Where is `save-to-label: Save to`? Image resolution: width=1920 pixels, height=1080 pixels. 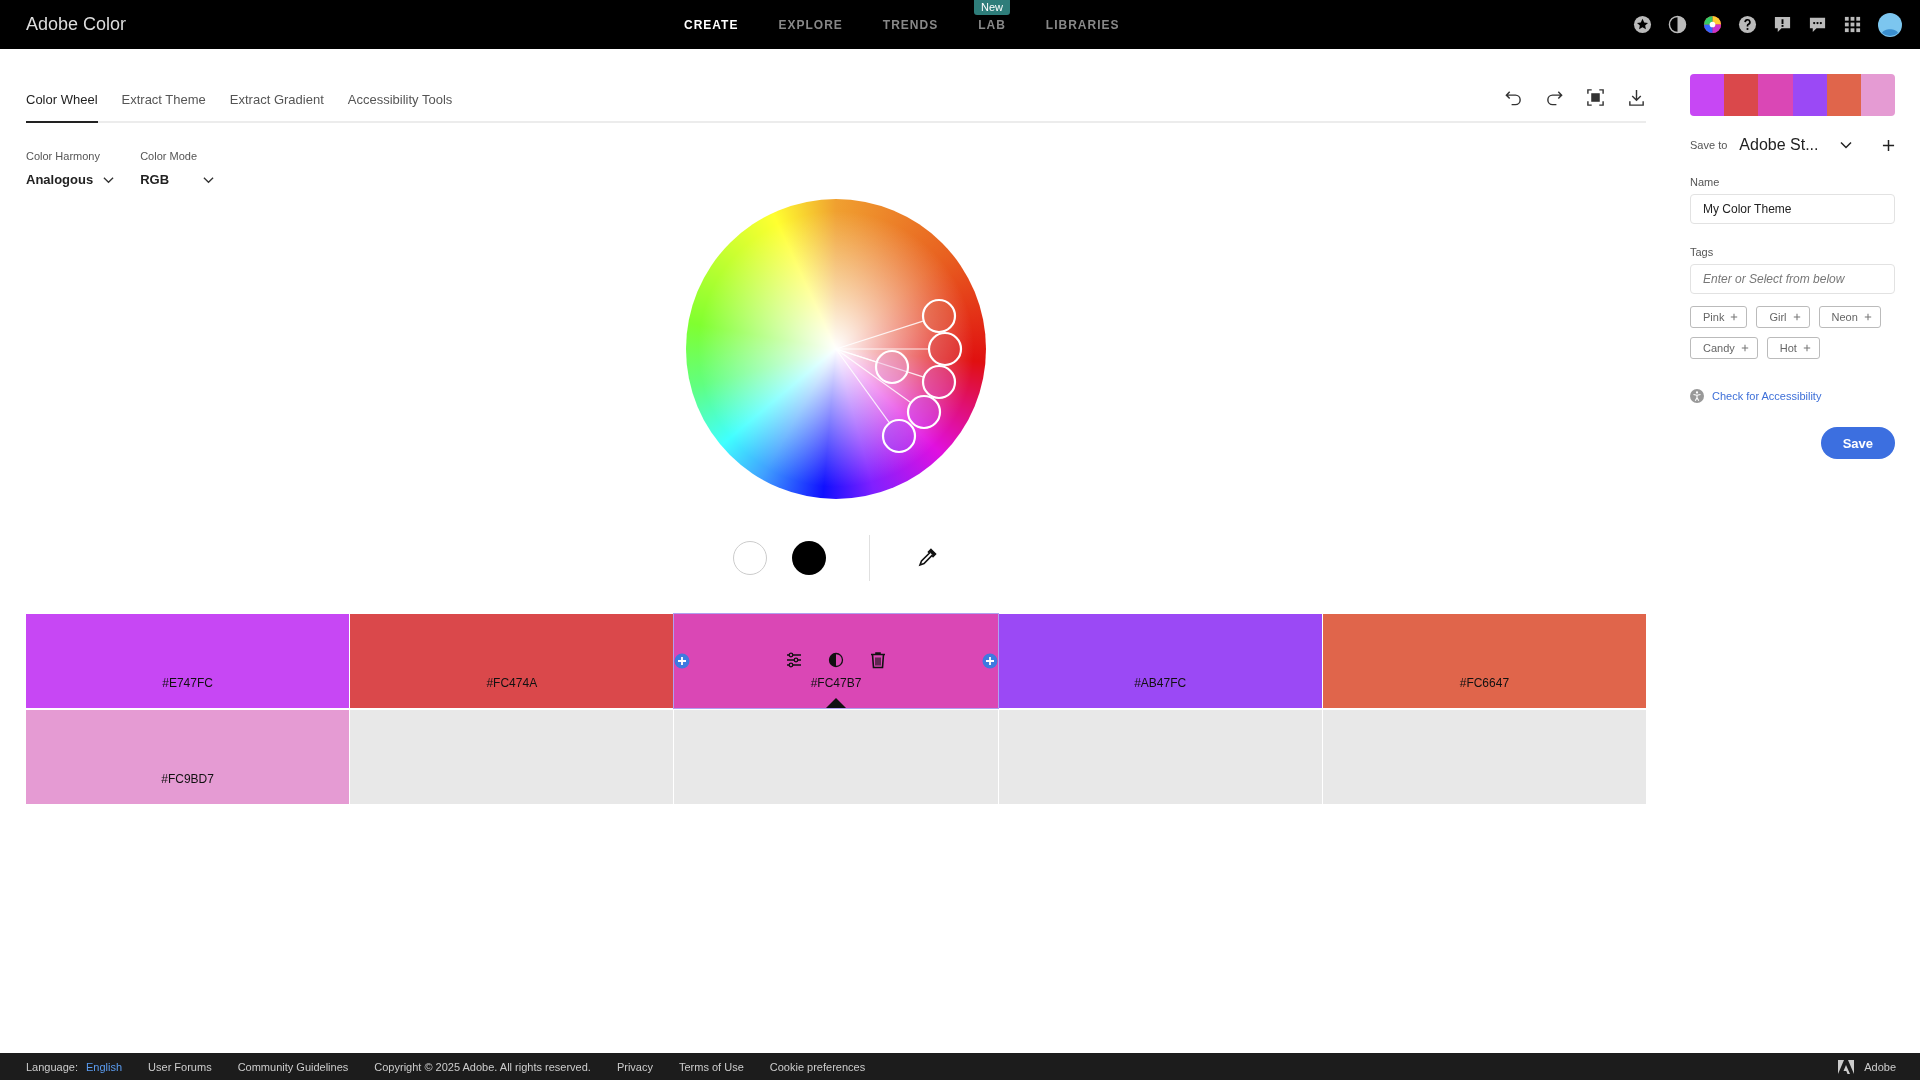 save-to-label: Save to is located at coordinates (1709, 145).